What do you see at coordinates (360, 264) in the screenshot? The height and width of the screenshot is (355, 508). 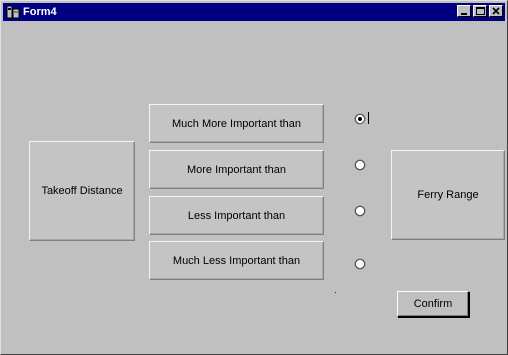 I see `radio-much-less-important` at bounding box center [360, 264].